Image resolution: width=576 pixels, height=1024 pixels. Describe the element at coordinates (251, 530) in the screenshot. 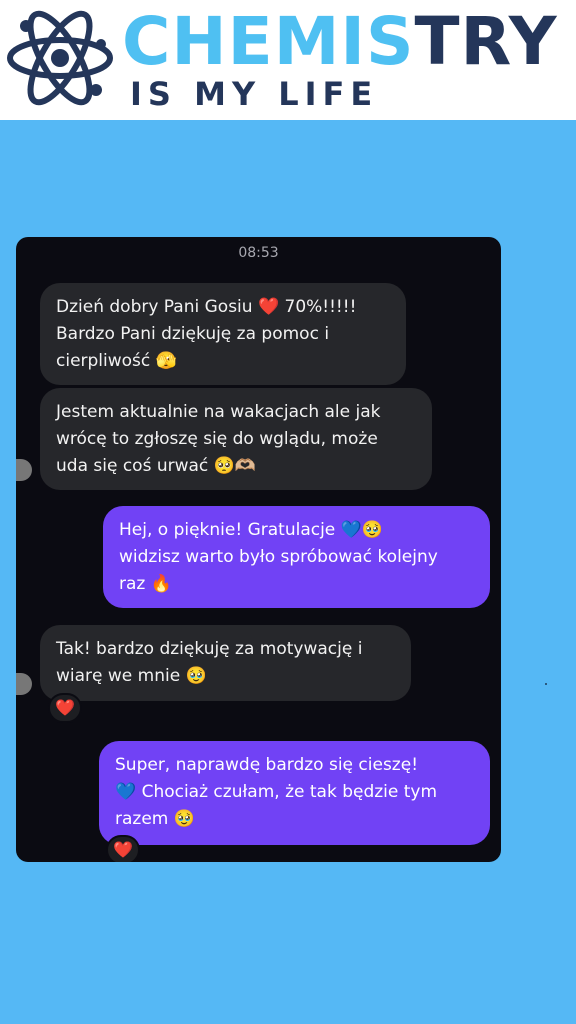

I see `message-line: Hej, o pięknie! Gratulacje 💙🥹` at that location.